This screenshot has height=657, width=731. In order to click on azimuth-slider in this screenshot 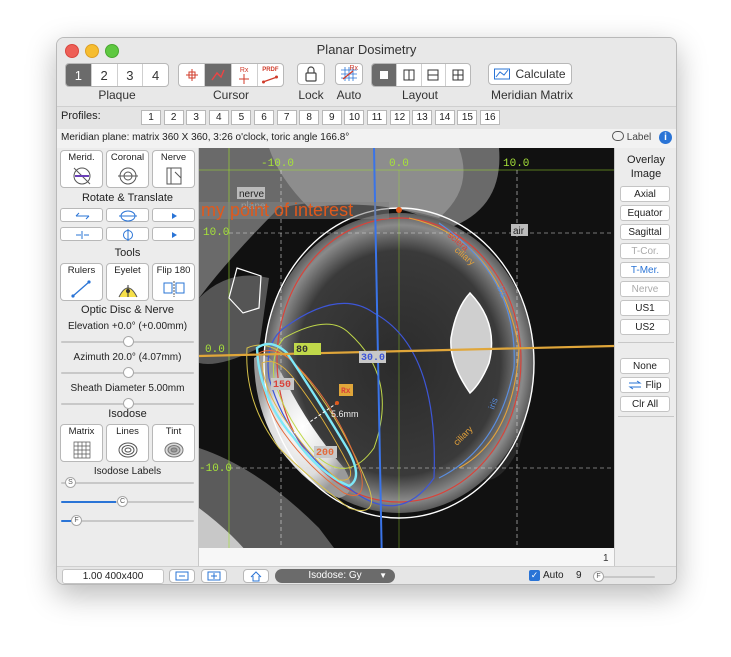, I will do `click(127, 372)`.